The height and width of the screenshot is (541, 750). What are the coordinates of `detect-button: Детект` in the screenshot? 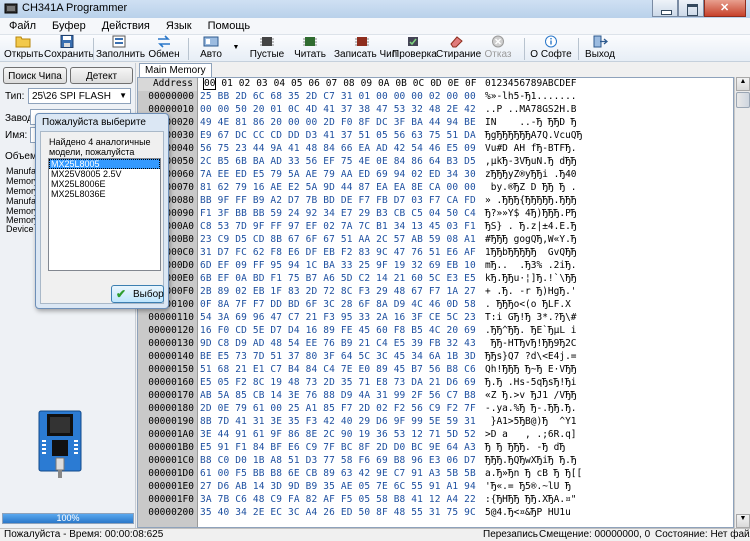 It's located at (101, 75).